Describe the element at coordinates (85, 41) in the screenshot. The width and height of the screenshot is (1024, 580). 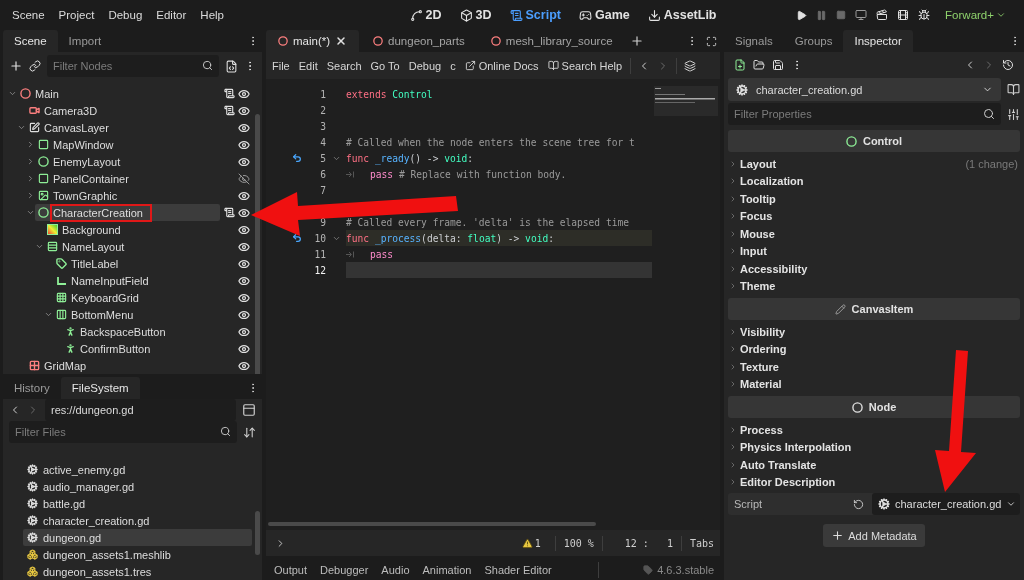
I see `dock-tab: Import` at that location.